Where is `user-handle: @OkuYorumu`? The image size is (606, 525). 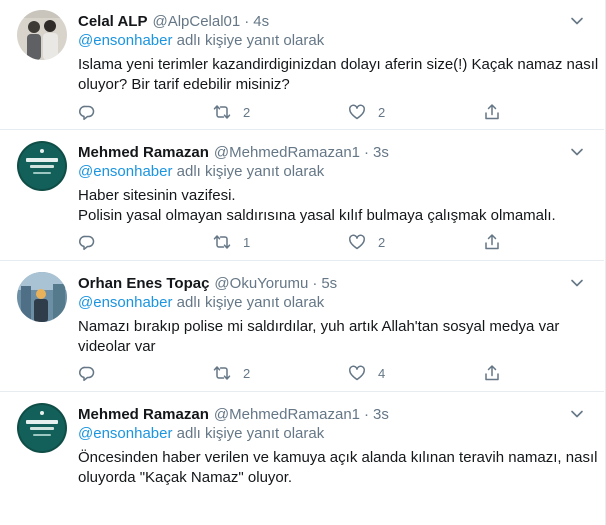
user-handle: @OkuYorumu is located at coordinates (261, 283).